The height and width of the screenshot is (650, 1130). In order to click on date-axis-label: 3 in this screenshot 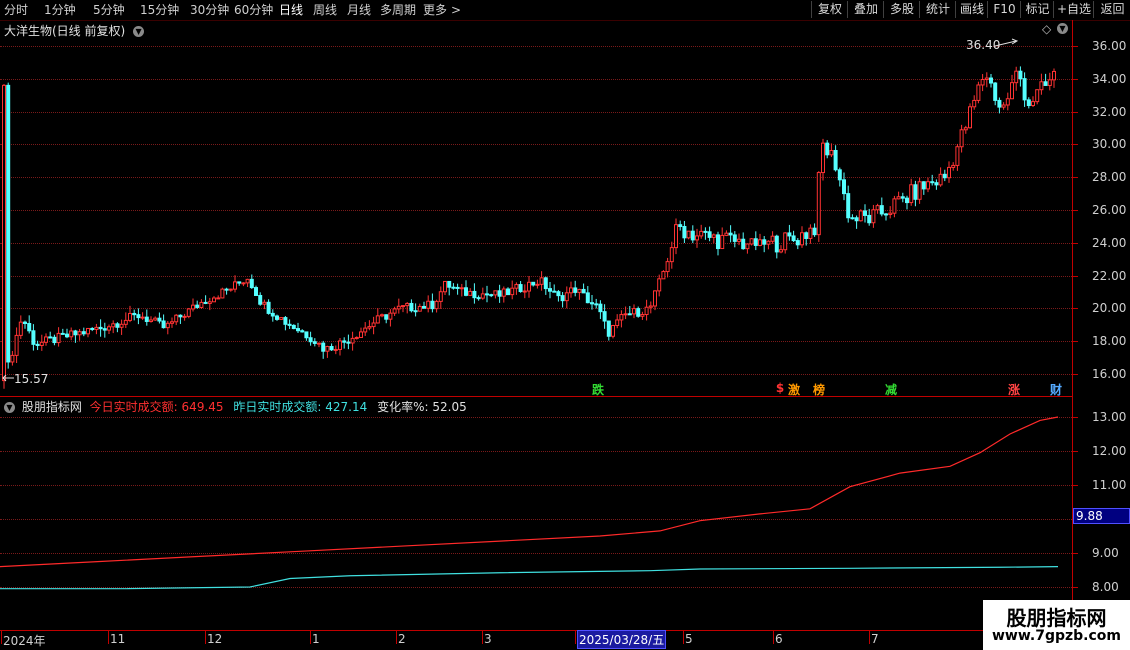, I will do `click(488, 639)`.